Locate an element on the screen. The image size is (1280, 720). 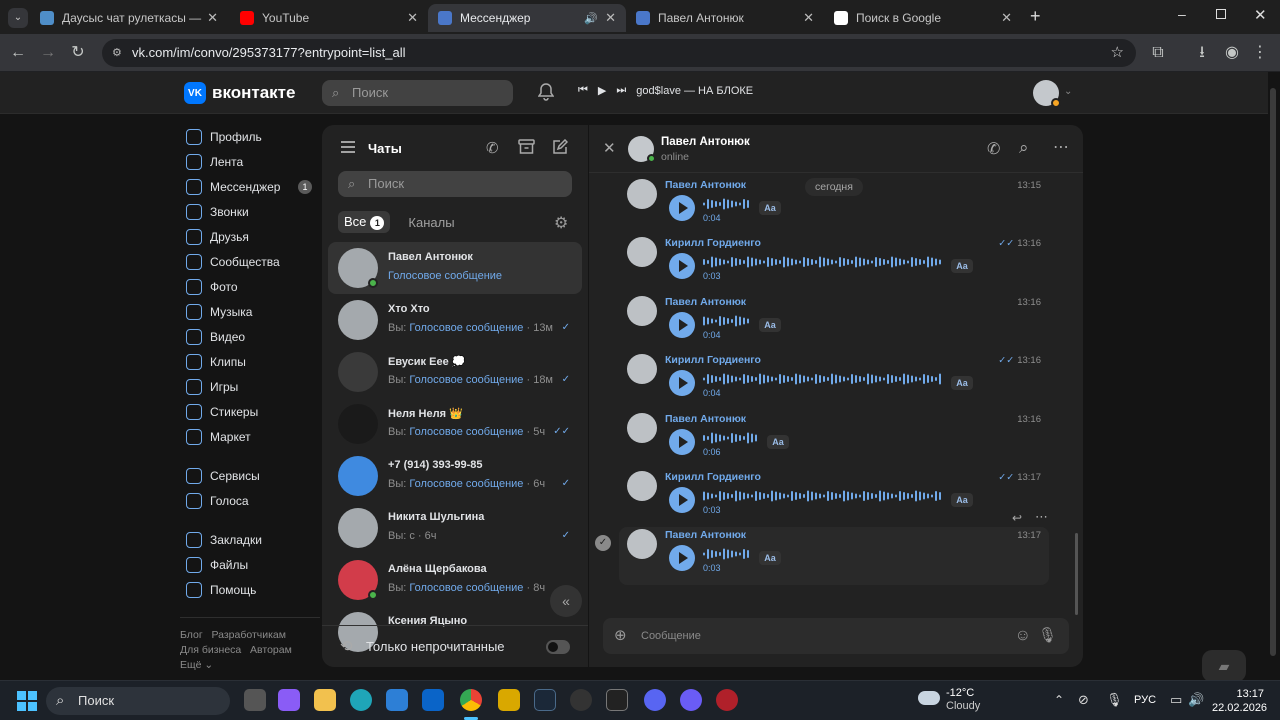
menu-item: Сообщества is located at coordinates (250, 261).